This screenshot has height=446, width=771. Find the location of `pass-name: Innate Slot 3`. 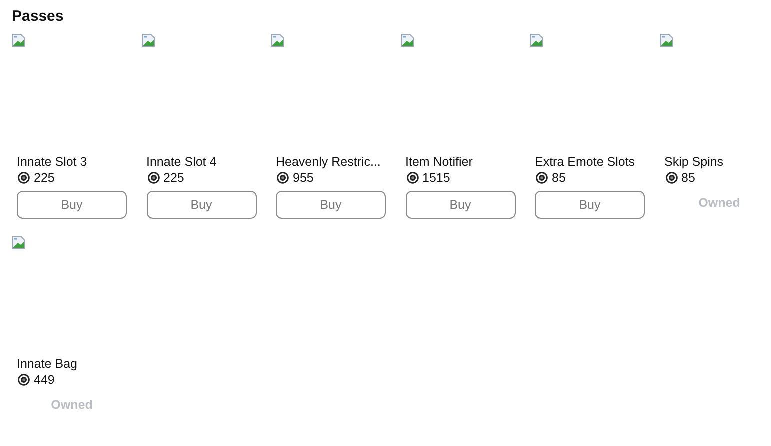

pass-name: Innate Slot 3 is located at coordinates (52, 162).